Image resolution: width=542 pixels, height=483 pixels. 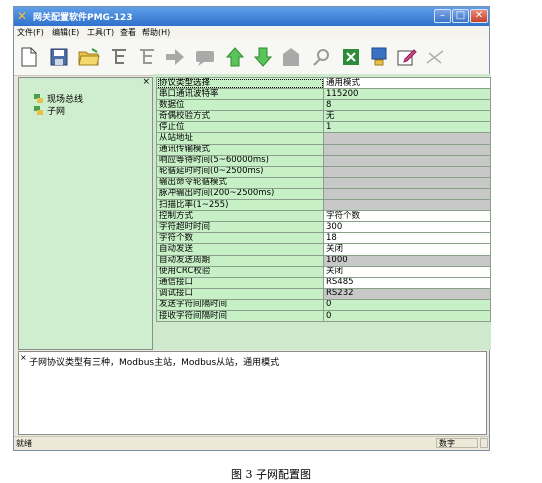 I want to click on property-name: 自动发送周期, so click(x=240, y=260).